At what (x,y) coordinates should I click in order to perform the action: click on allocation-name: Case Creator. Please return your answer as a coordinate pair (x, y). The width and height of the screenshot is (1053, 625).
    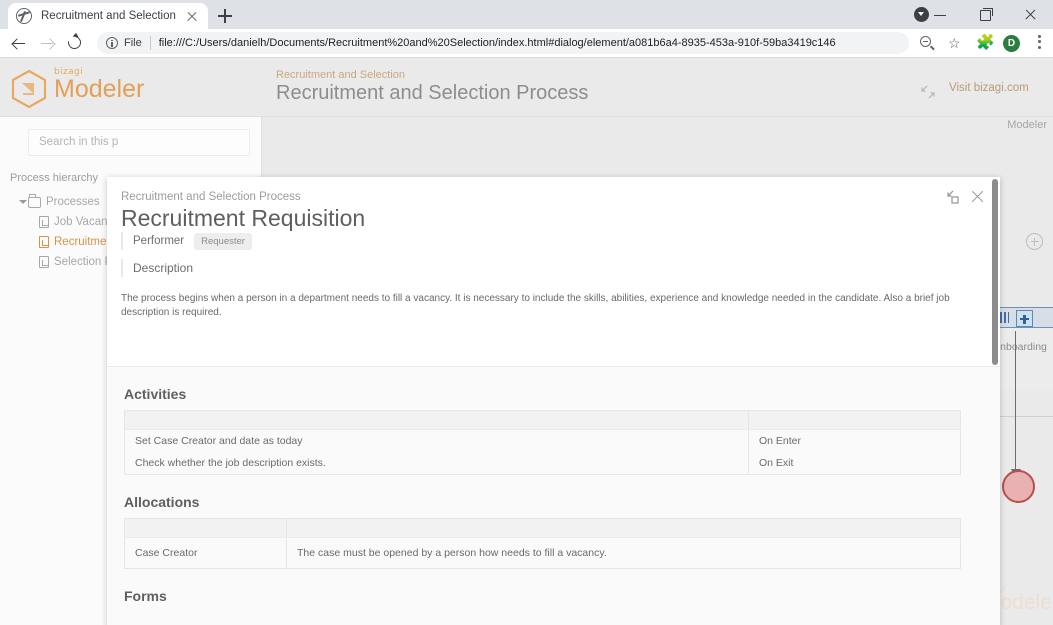
    Looking at the image, I should click on (166, 553).